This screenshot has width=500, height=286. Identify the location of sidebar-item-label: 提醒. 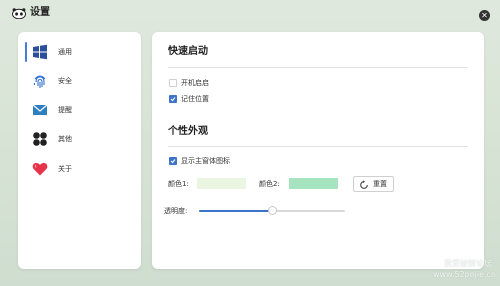
(65, 110).